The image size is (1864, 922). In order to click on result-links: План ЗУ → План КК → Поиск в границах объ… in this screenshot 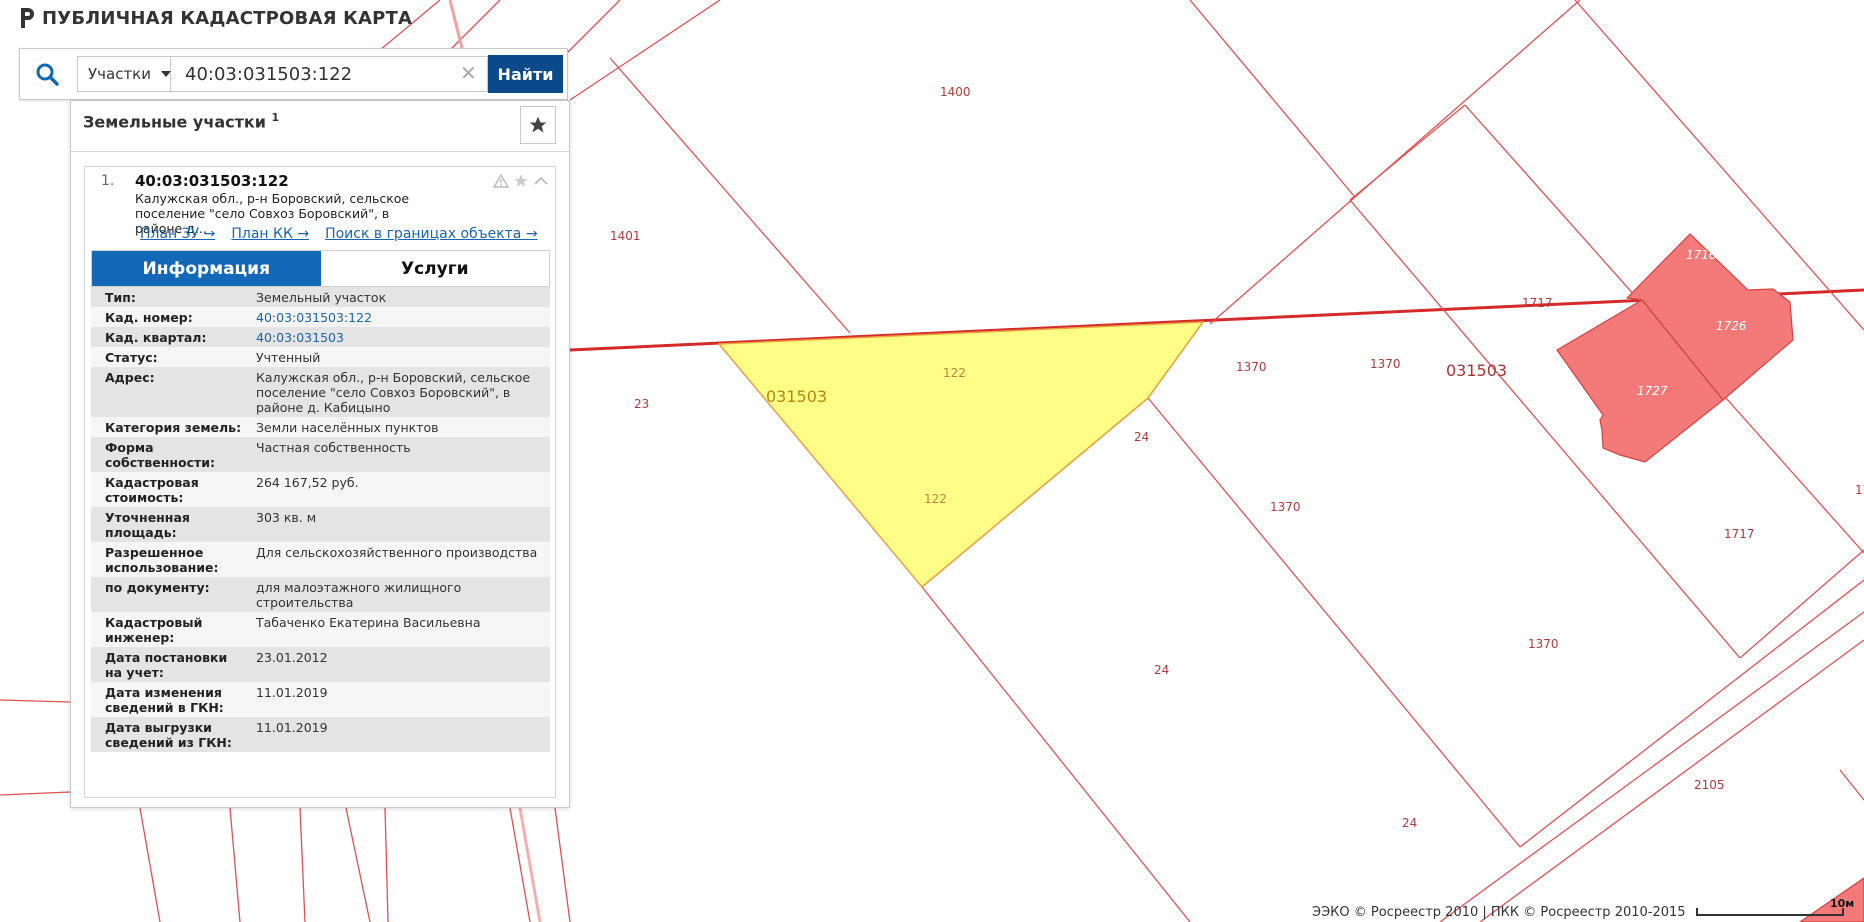, I will do `click(339, 234)`.